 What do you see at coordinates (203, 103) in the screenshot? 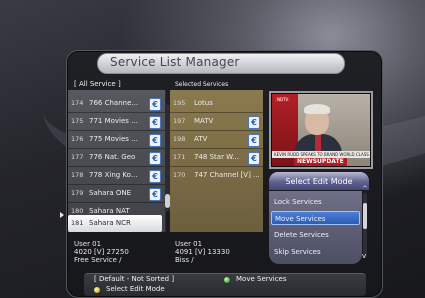
I see `channel-name: Lotus` at bounding box center [203, 103].